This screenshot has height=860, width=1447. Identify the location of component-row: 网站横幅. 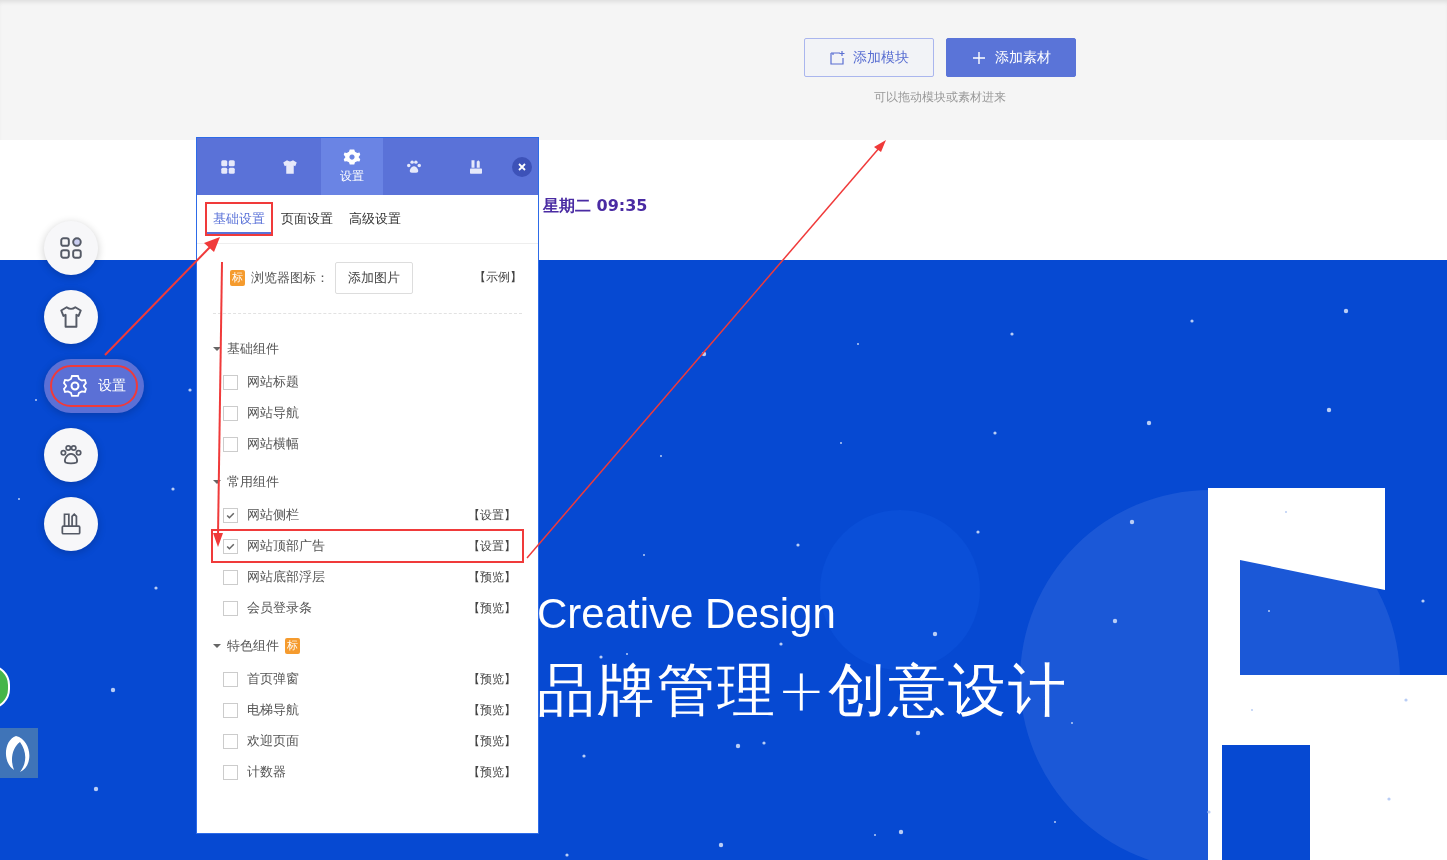
(367, 444).